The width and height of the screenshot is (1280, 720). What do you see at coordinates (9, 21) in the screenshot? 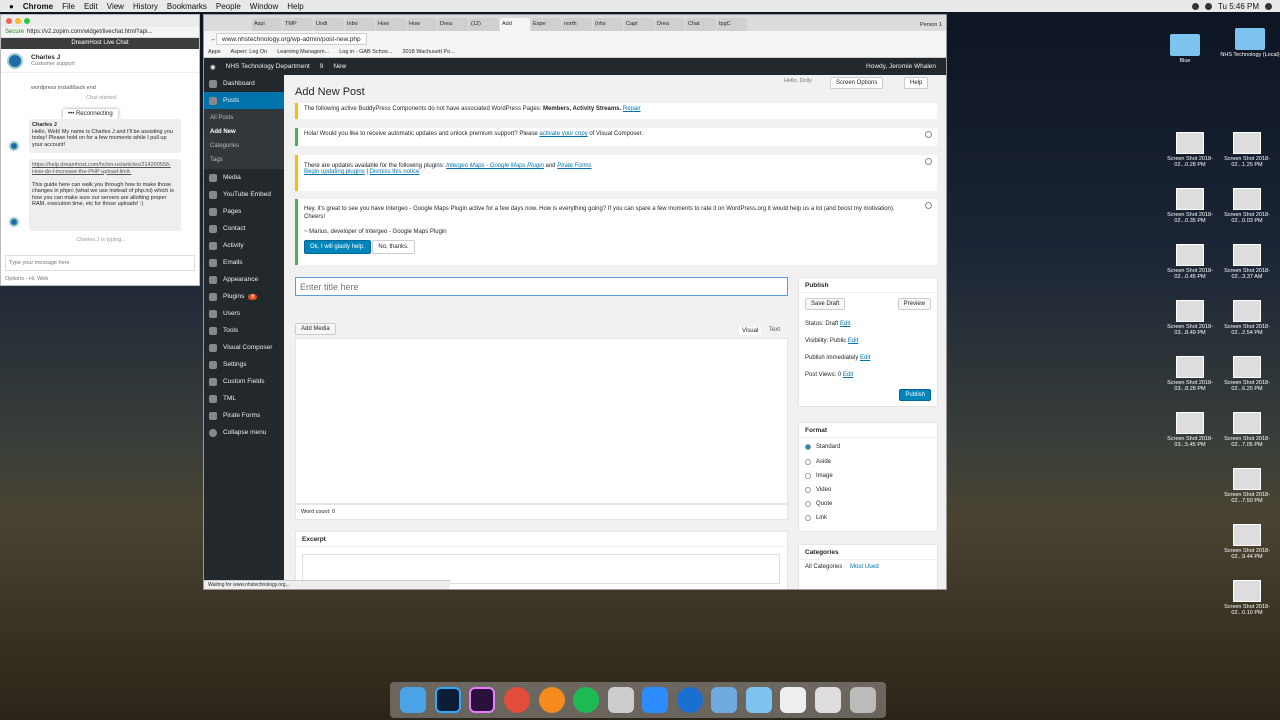
I see `close-icon` at bounding box center [9, 21].